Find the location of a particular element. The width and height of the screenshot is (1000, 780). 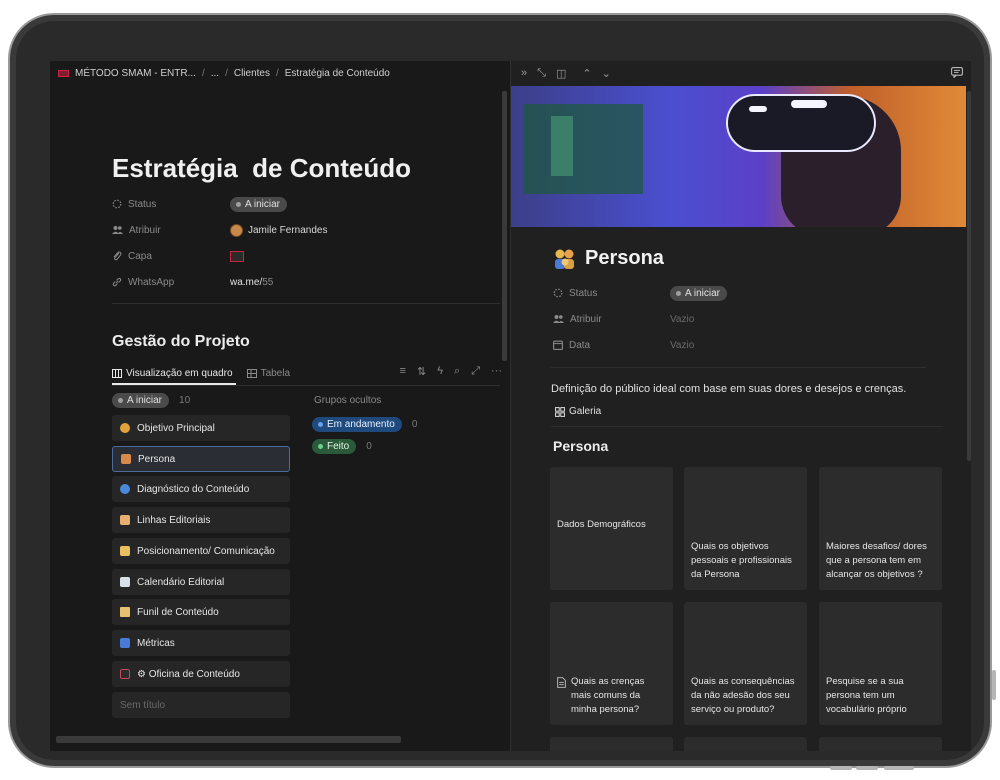

card-title: Sem título is located at coordinates (143, 705).